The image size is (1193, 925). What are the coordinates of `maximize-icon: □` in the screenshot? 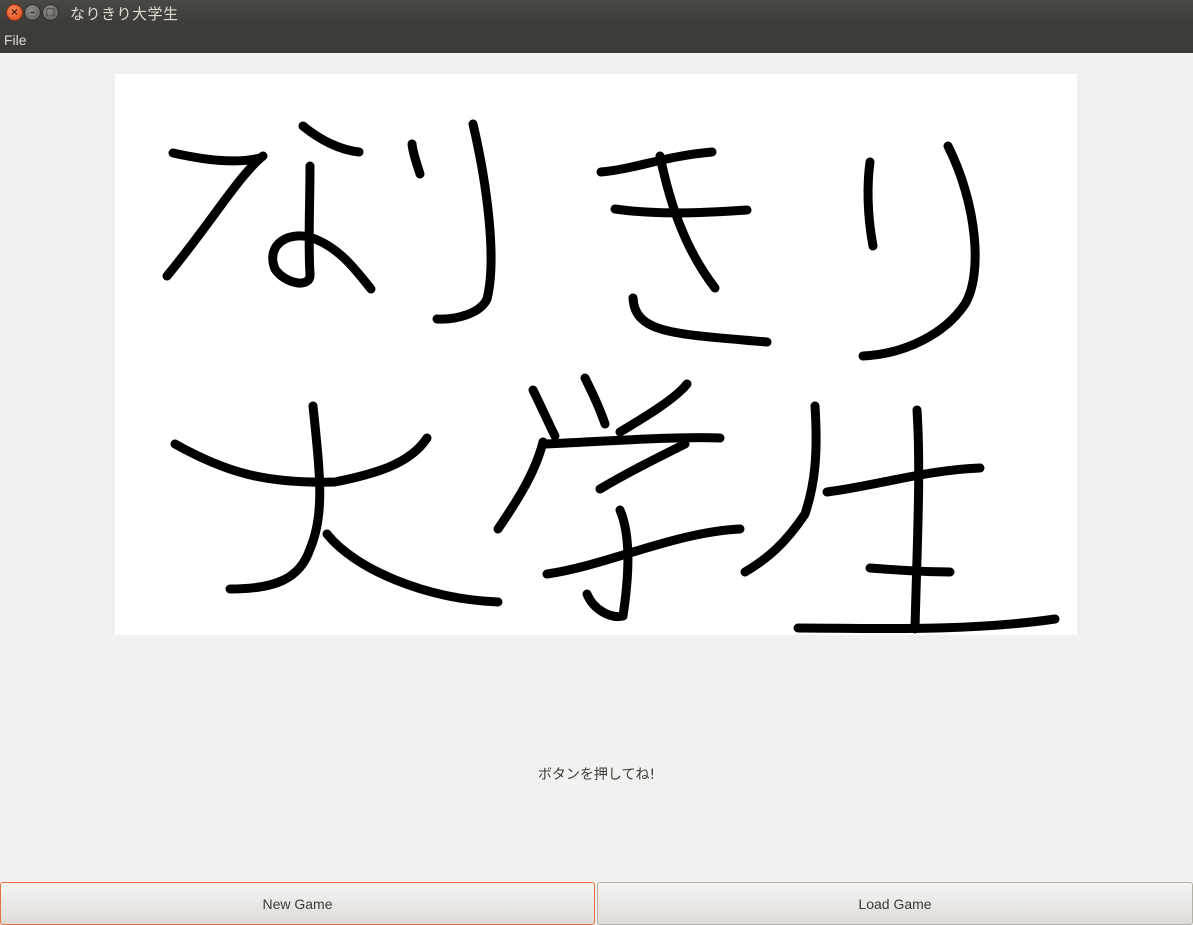 It's located at (50, 12).